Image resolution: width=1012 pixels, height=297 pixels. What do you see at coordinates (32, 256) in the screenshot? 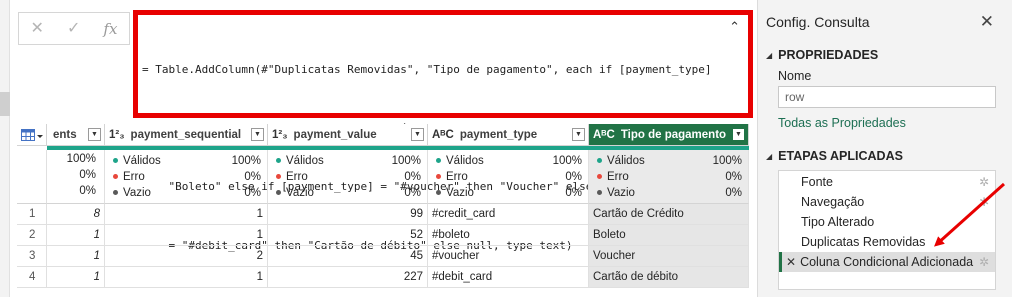
I see `row-number: 3` at bounding box center [32, 256].